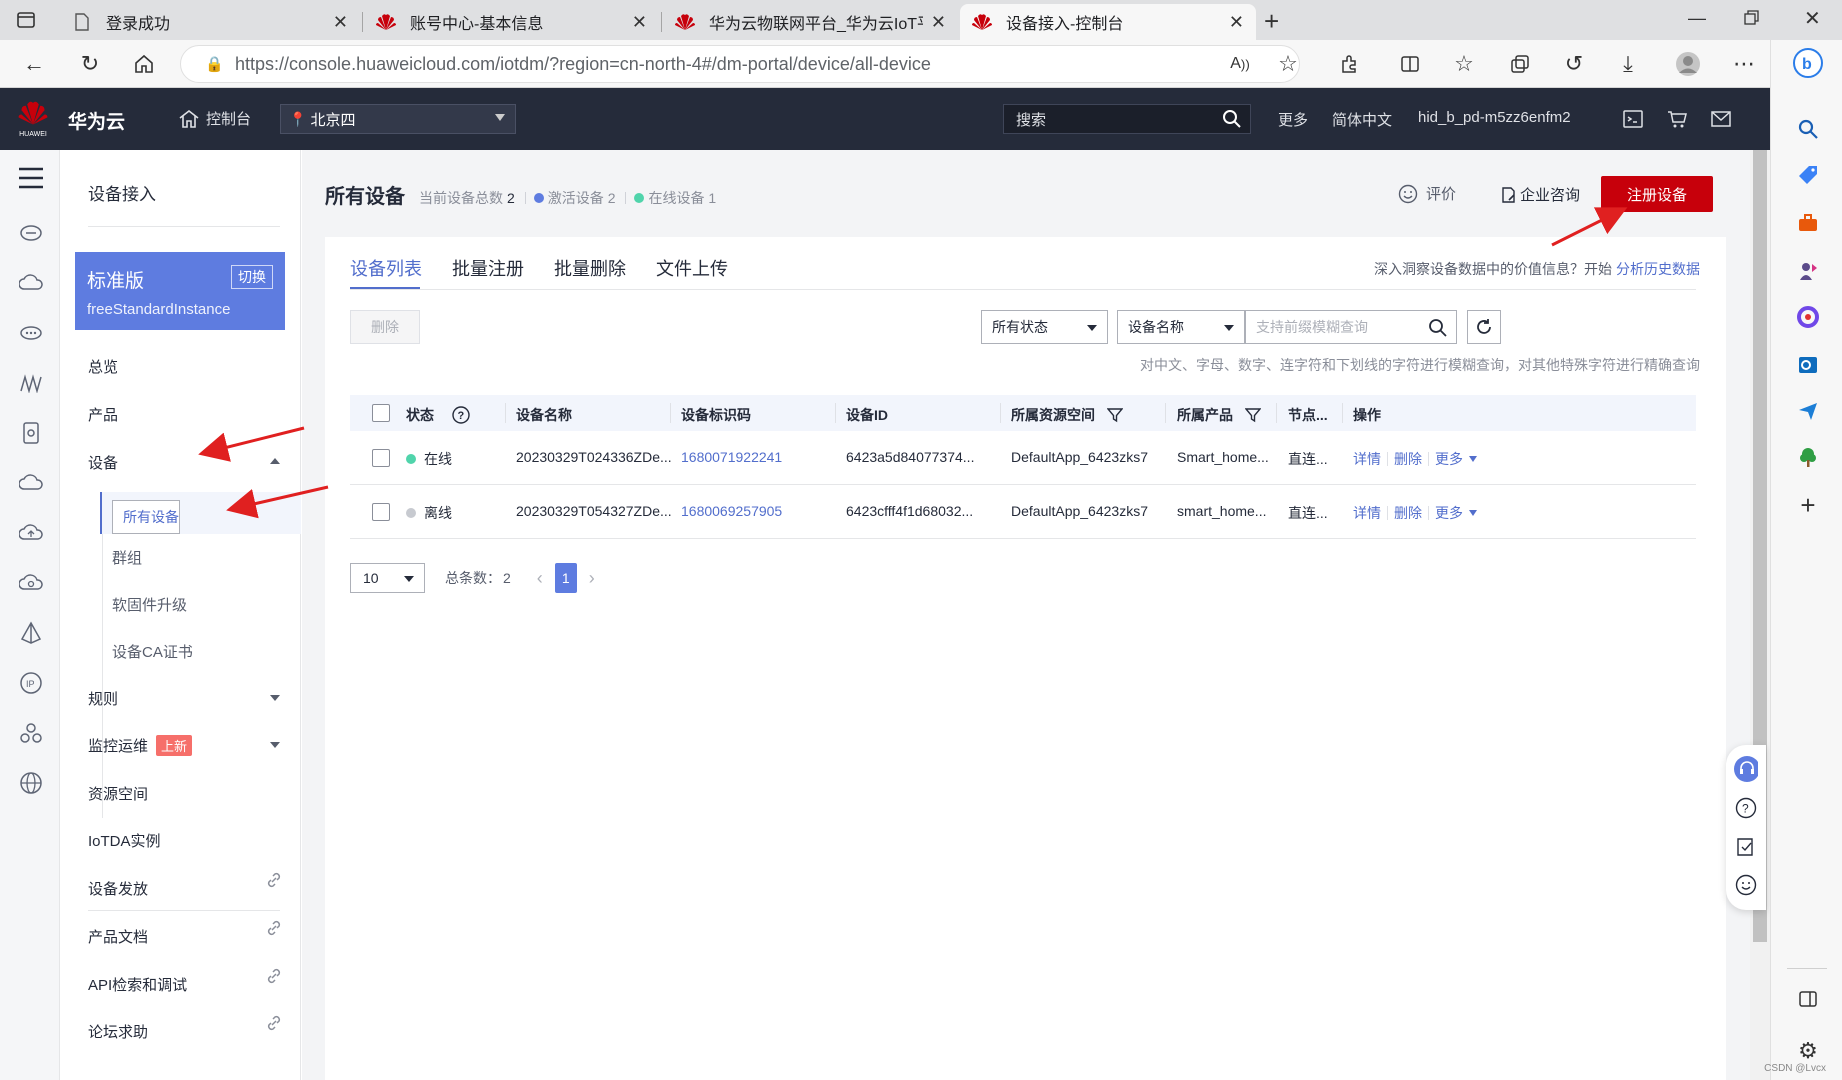 The image size is (1842, 1080). What do you see at coordinates (1427, 193) in the screenshot?
I see `rate-button: 评价` at bounding box center [1427, 193].